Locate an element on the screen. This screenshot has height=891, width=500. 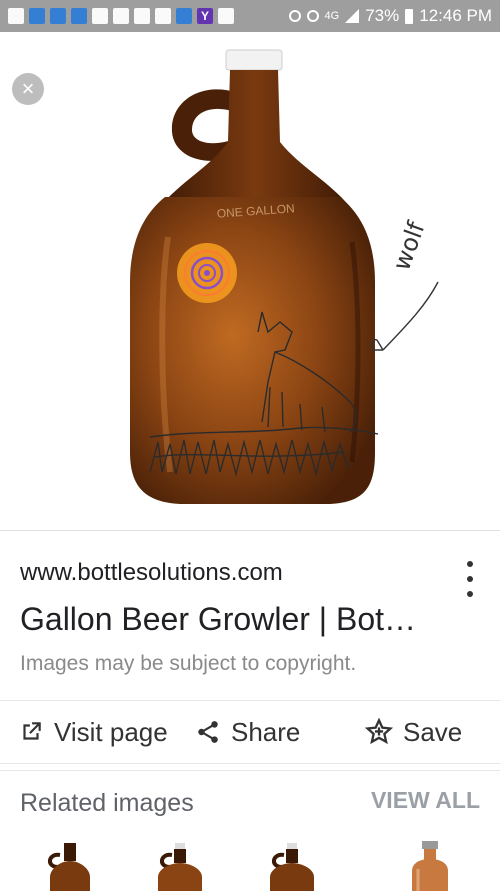
source-domain: www.bottlesolutions.com is located at coordinates (151, 573).